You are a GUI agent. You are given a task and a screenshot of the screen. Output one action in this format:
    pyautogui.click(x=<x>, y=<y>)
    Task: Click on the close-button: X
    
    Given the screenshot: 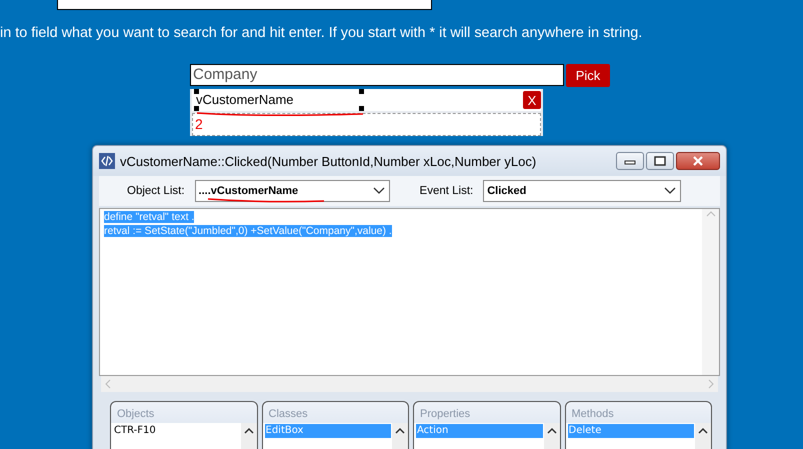 What is the action you would take?
    pyautogui.click(x=532, y=100)
    